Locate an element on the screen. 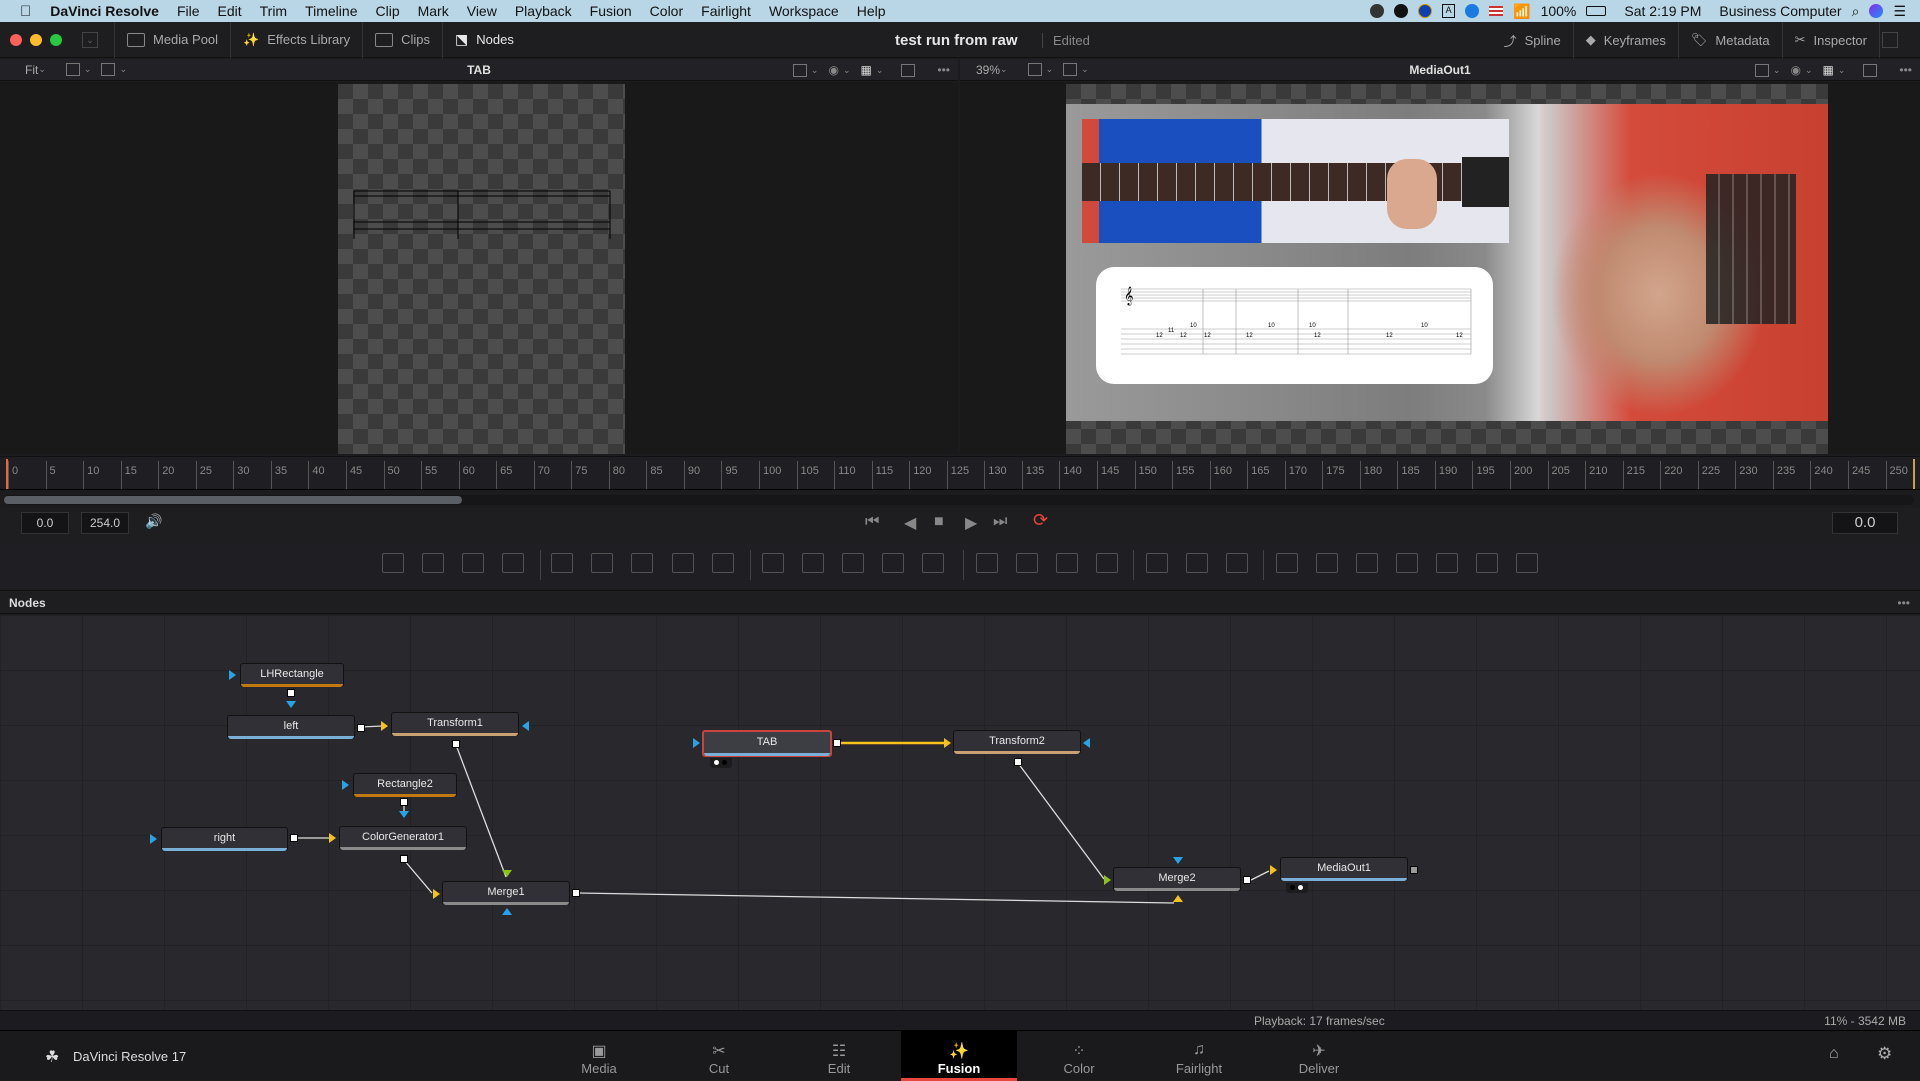 The image size is (1920, 1081). tab-output-port is located at coordinates (837, 743).